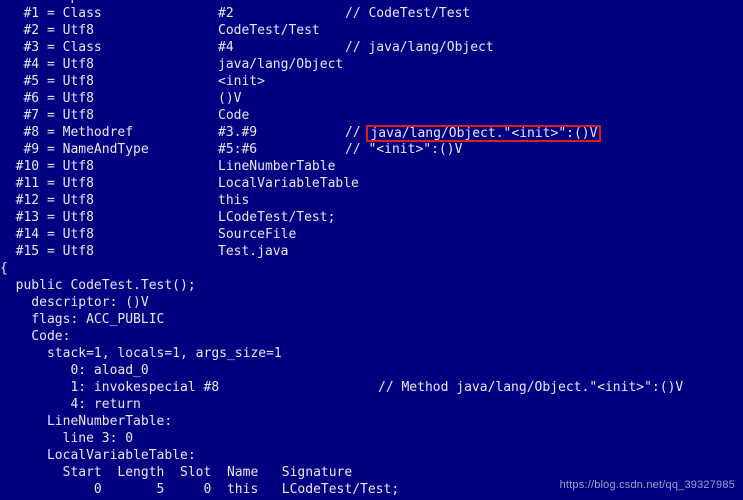  Describe the element at coordinates (98, 285) in the screenshot. I see `console-line-col0: public CodeTest.Test();` at that location.